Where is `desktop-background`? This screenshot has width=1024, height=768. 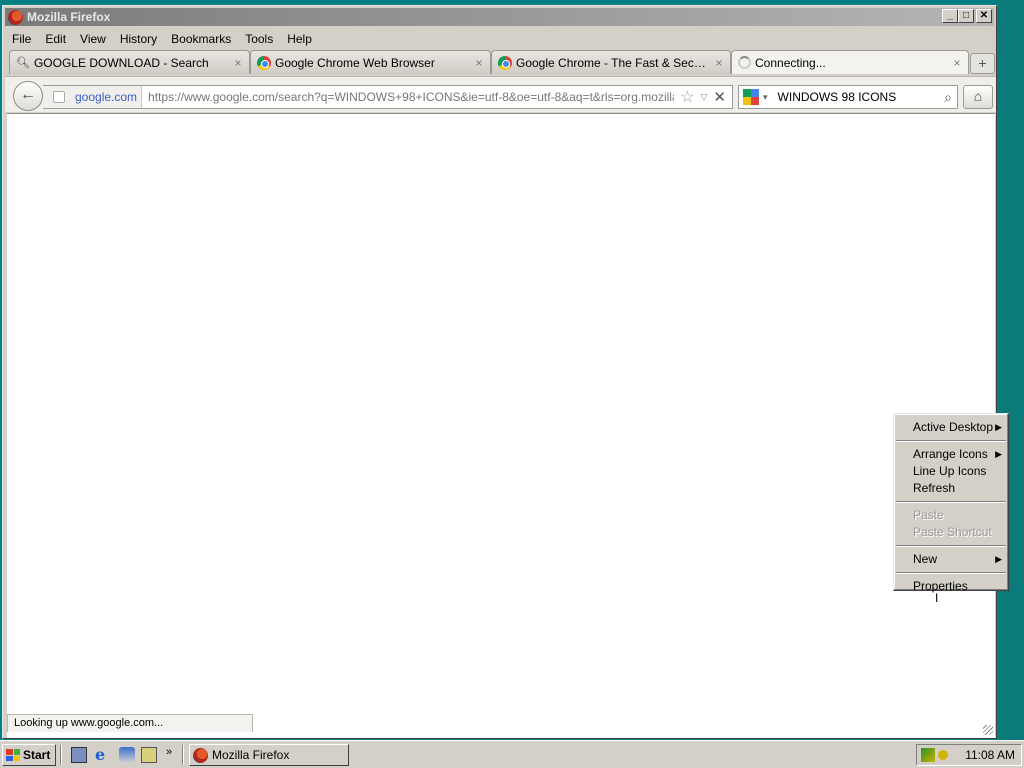 desktop-background is located at coordinates (1011, 370).